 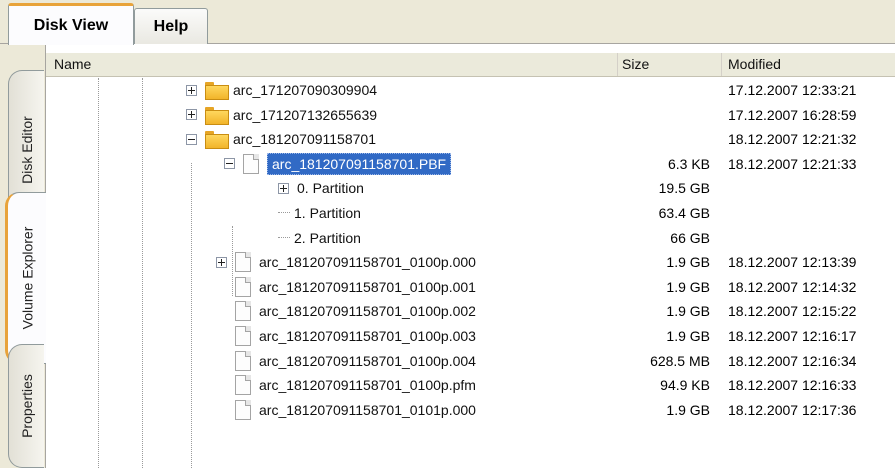 I want to click on tree-row: 1. Partition 63.4 GB, so click(x=470, y=213).